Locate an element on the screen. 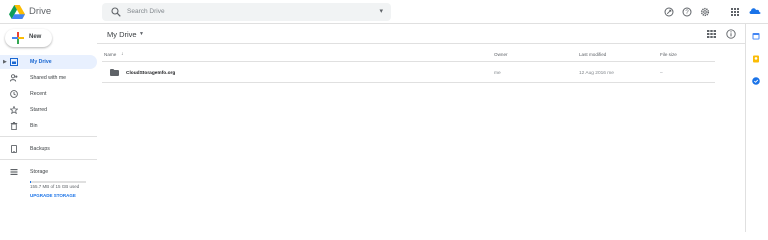  sidebar-item-shared: Shared with me is located at coordinates (48, 78).